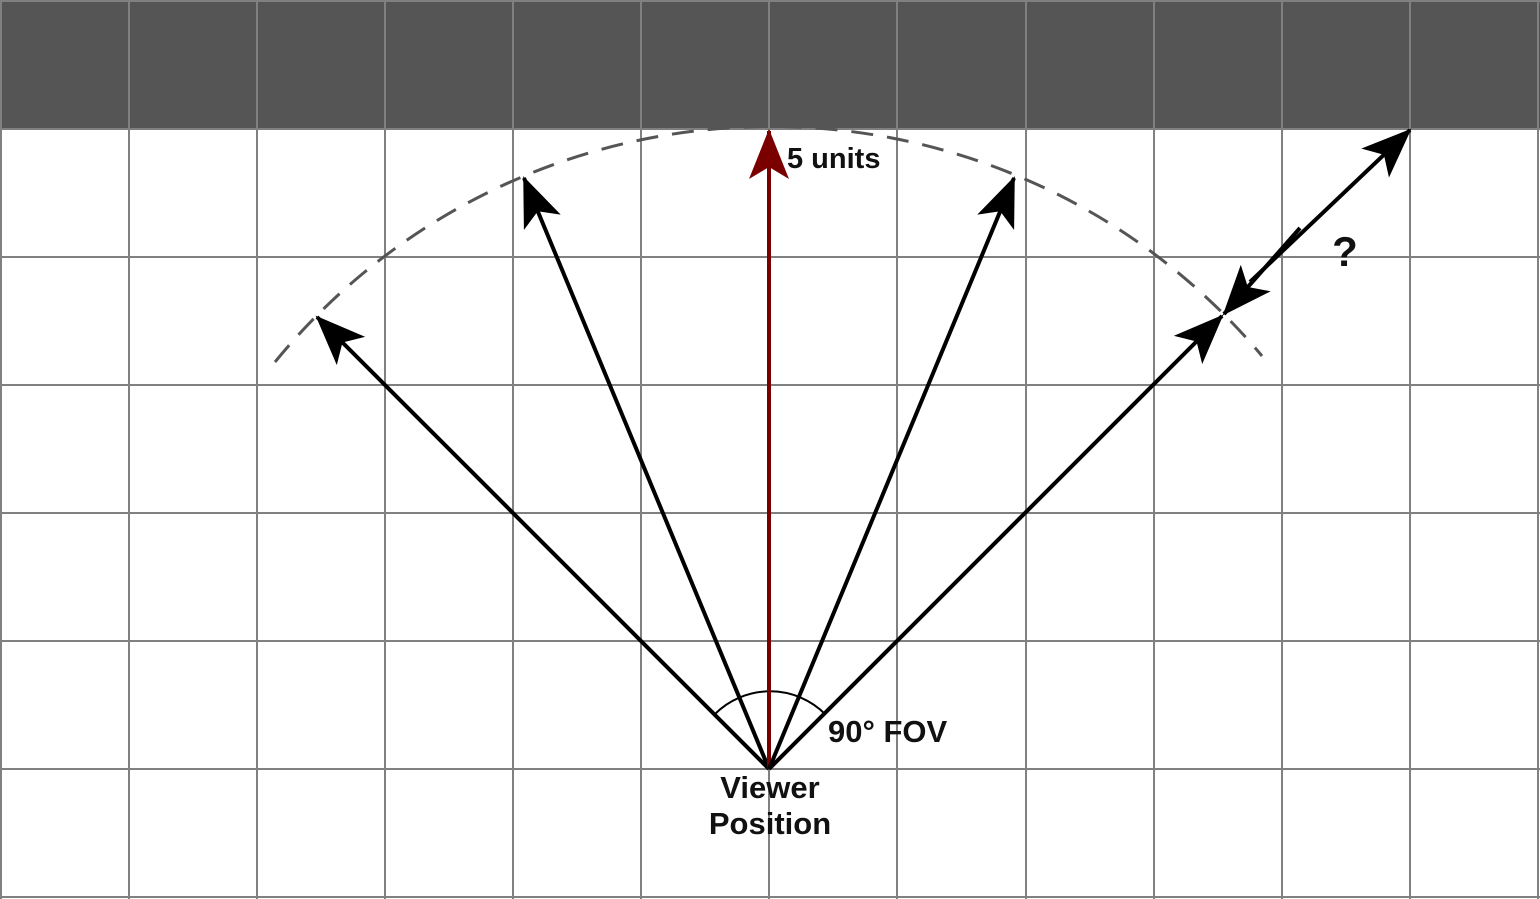 Image resolution: width=1540 pixels, height=899 pixels. I want to click on viewer-label-line1: Viewer, so click(769, 787).